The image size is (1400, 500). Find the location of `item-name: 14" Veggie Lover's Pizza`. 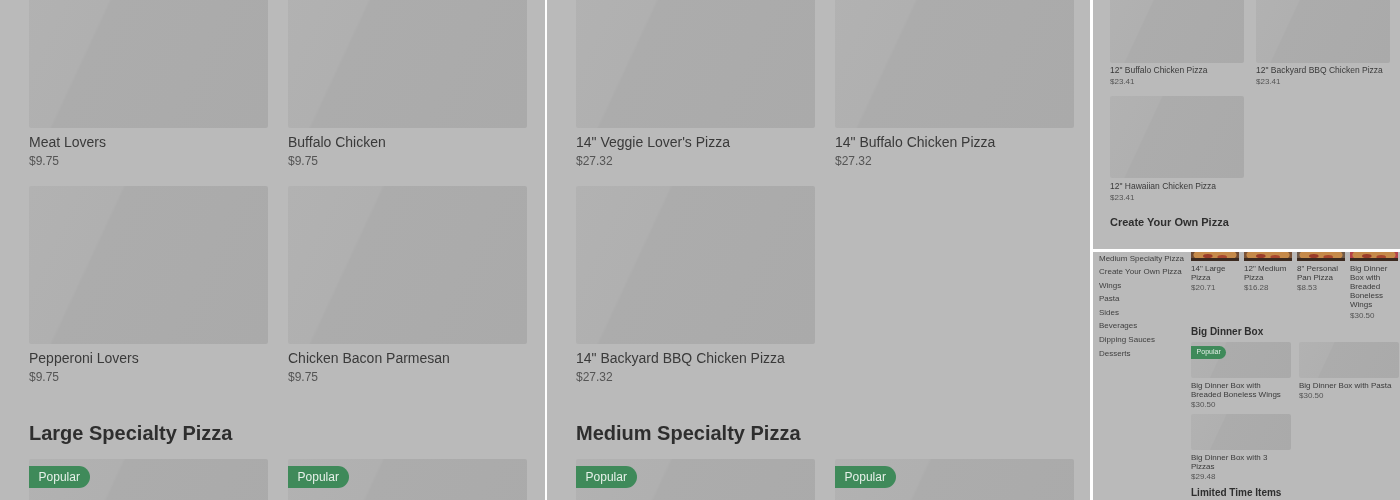

item-name: 14" Veggie Lover's Pizza is located at coordinates (695, 141).